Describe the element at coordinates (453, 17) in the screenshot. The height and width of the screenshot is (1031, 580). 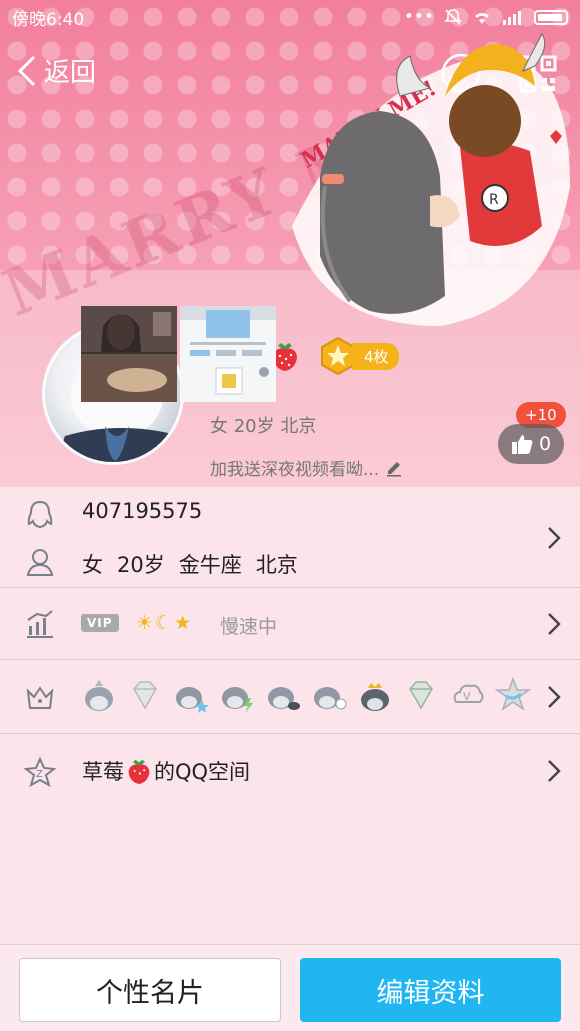
I see `mute-bell-icon` at that location.